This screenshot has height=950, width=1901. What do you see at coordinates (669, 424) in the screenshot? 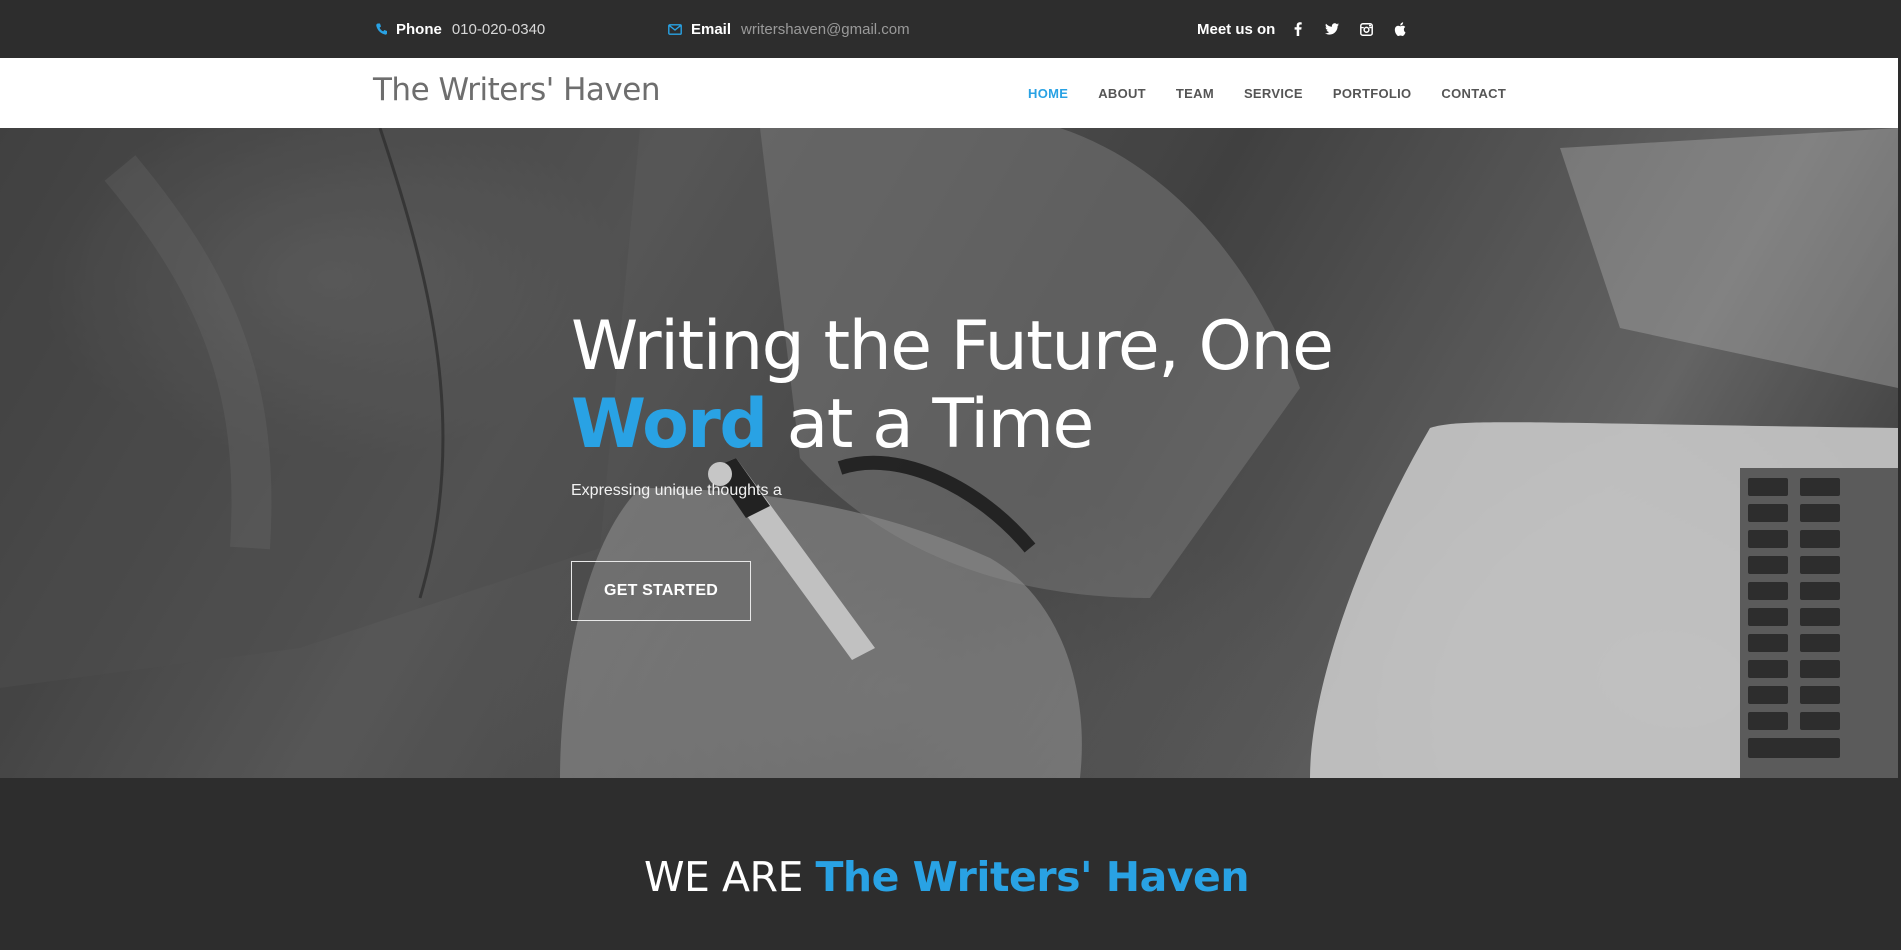
I see `hero-title-accent: Word` at bounding box center [669, 424].